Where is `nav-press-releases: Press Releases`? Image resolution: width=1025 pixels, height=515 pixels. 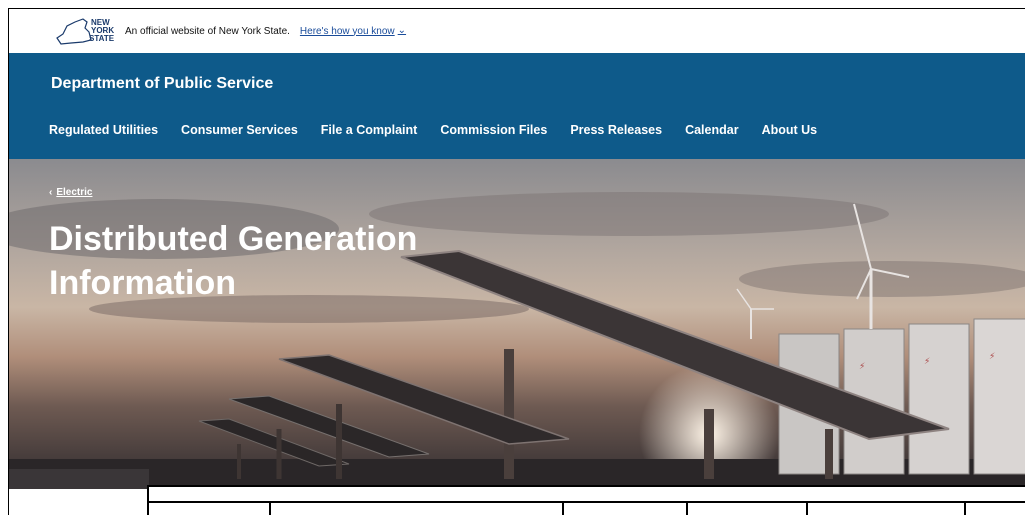
nav-press-releases: Press Releases is located at coordinates (621, 130).